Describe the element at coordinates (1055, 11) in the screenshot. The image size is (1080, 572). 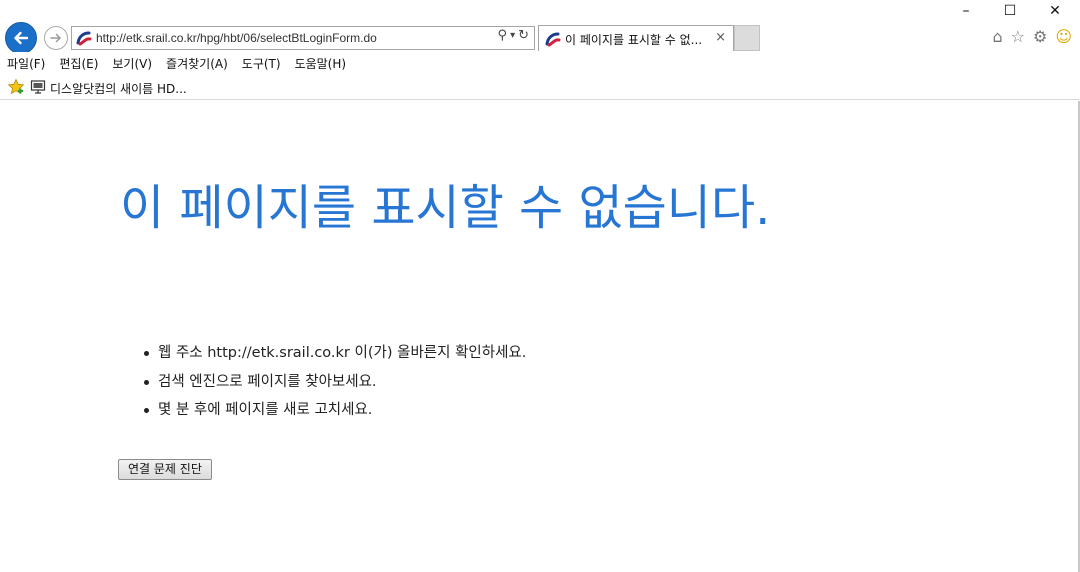
I see `close-window-button: ✕` at that location.